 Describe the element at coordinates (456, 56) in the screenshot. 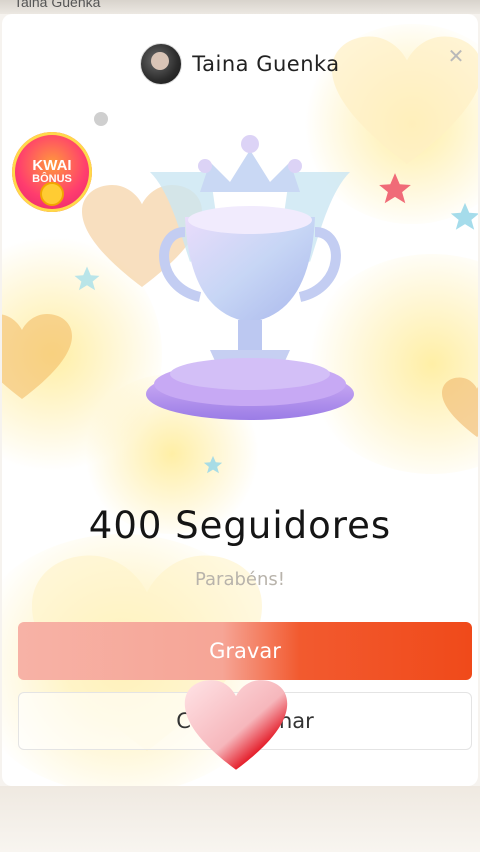

I see `close-icon: ✕` at that location.